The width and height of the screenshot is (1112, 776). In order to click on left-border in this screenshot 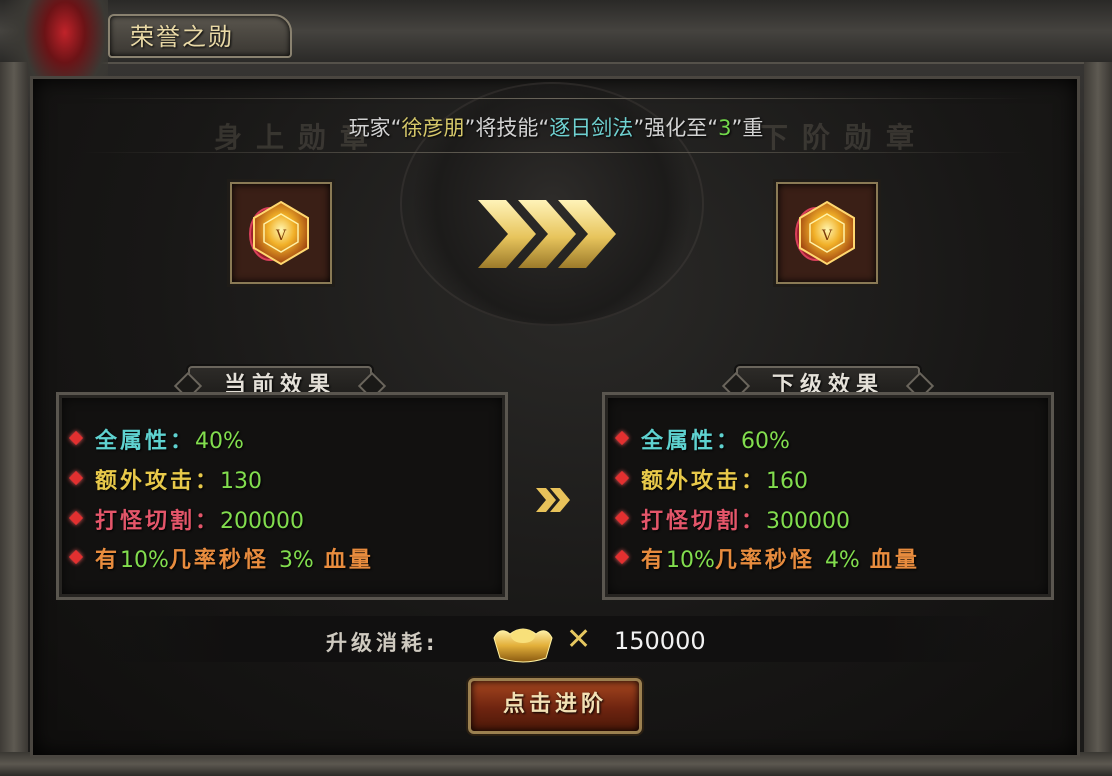, I will do `click(14, 419)`.